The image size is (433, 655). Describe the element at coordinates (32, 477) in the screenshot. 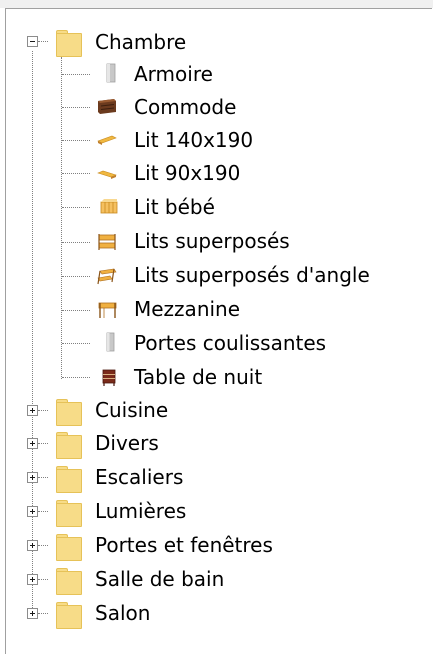

I see `expand-toggle-escaliers` at that location.